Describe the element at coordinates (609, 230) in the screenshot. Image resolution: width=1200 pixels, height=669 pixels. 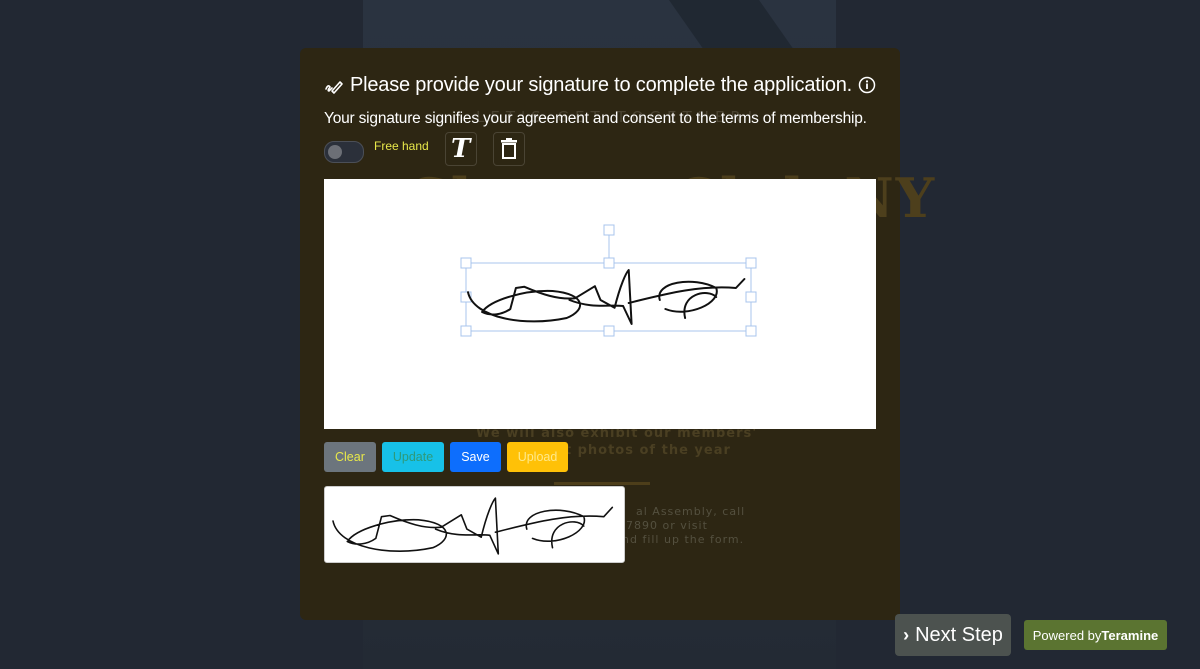
I see `rotate-handle` at that location.